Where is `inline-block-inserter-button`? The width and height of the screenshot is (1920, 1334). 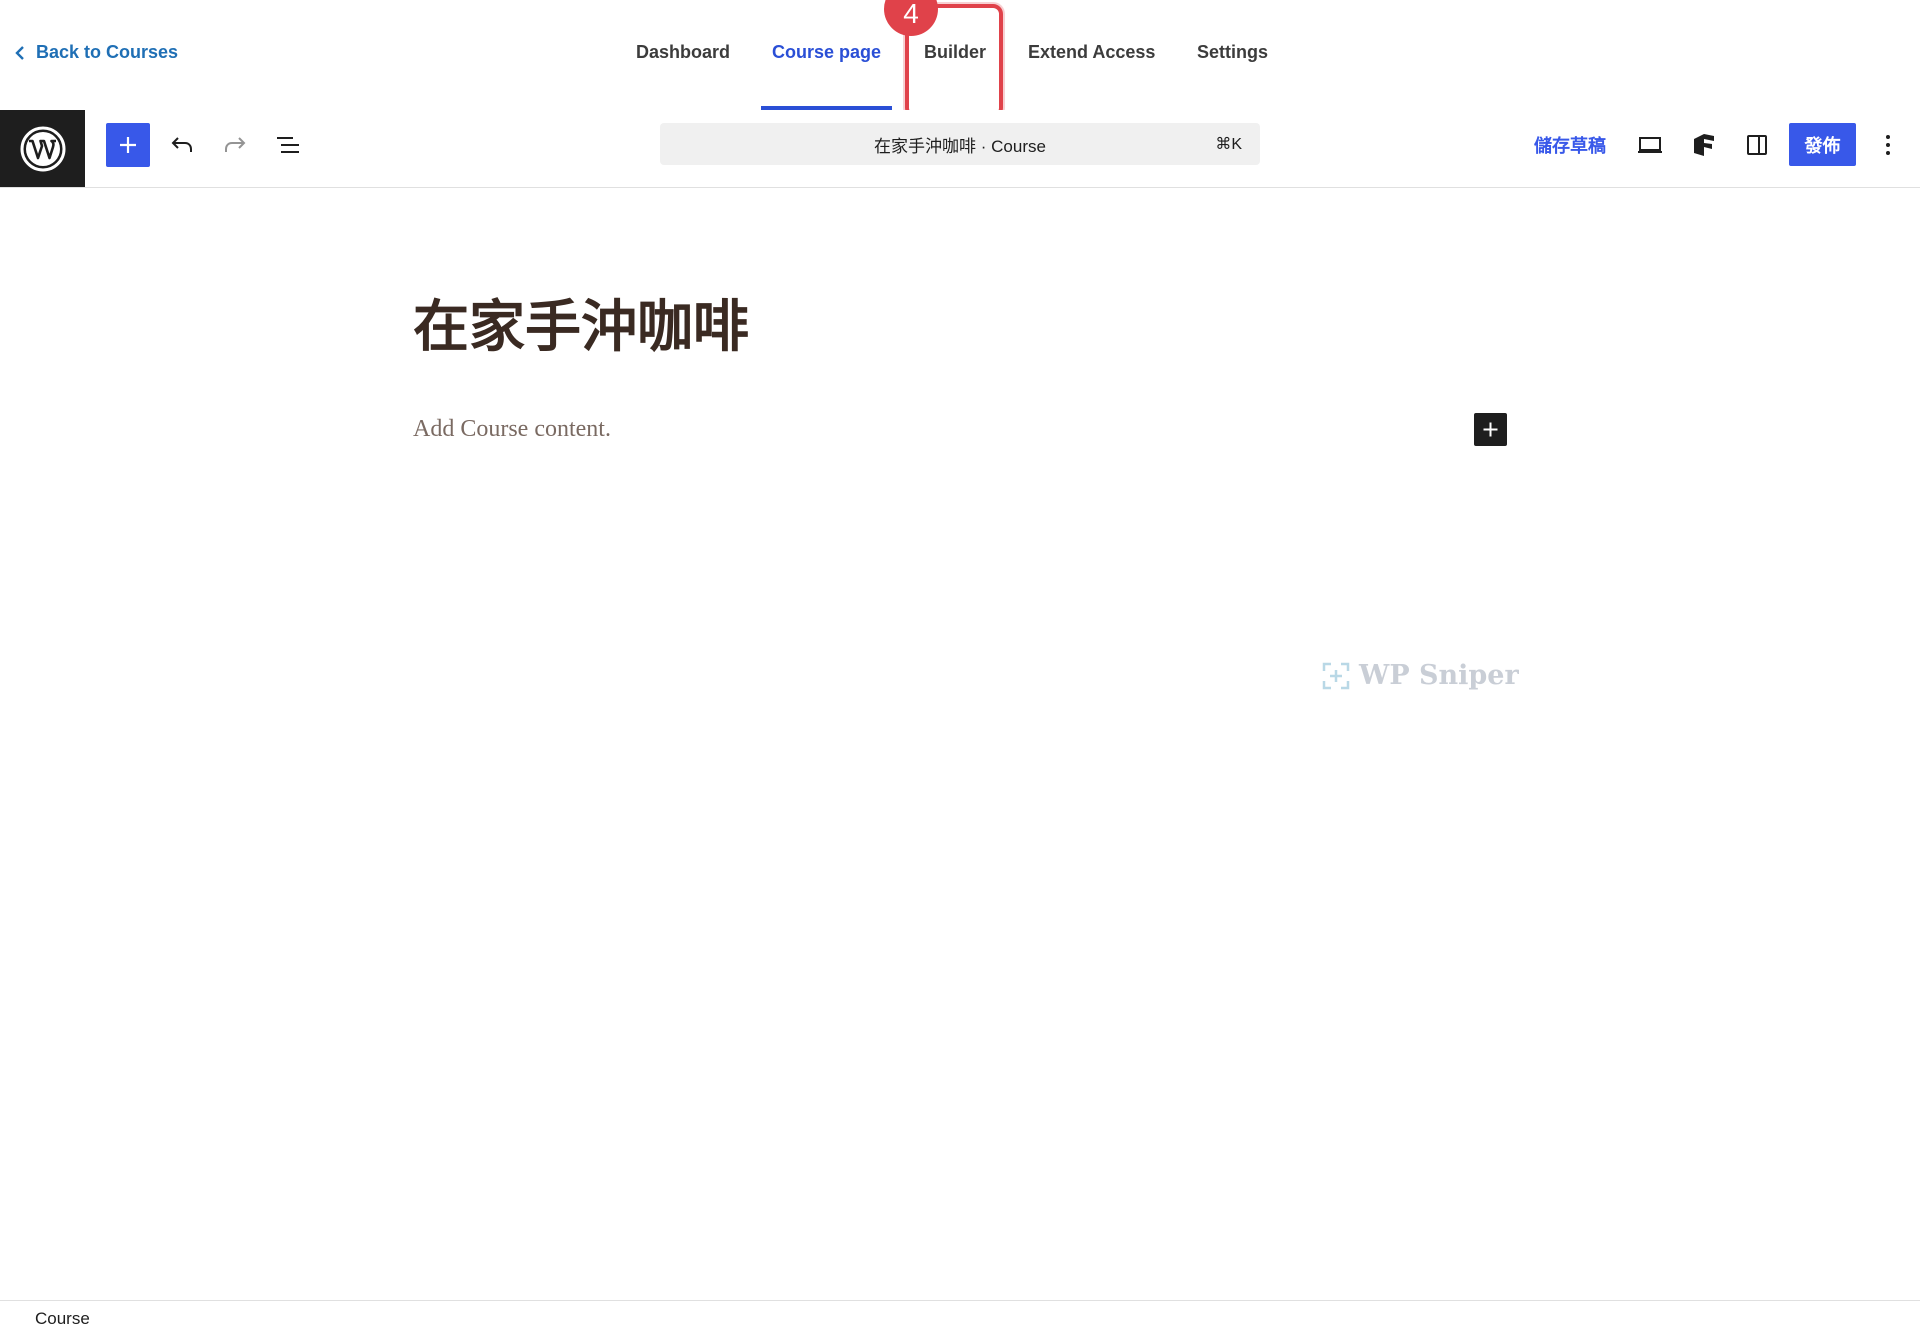
inline-block-inserter-button is located at coordinates (1490, 429).